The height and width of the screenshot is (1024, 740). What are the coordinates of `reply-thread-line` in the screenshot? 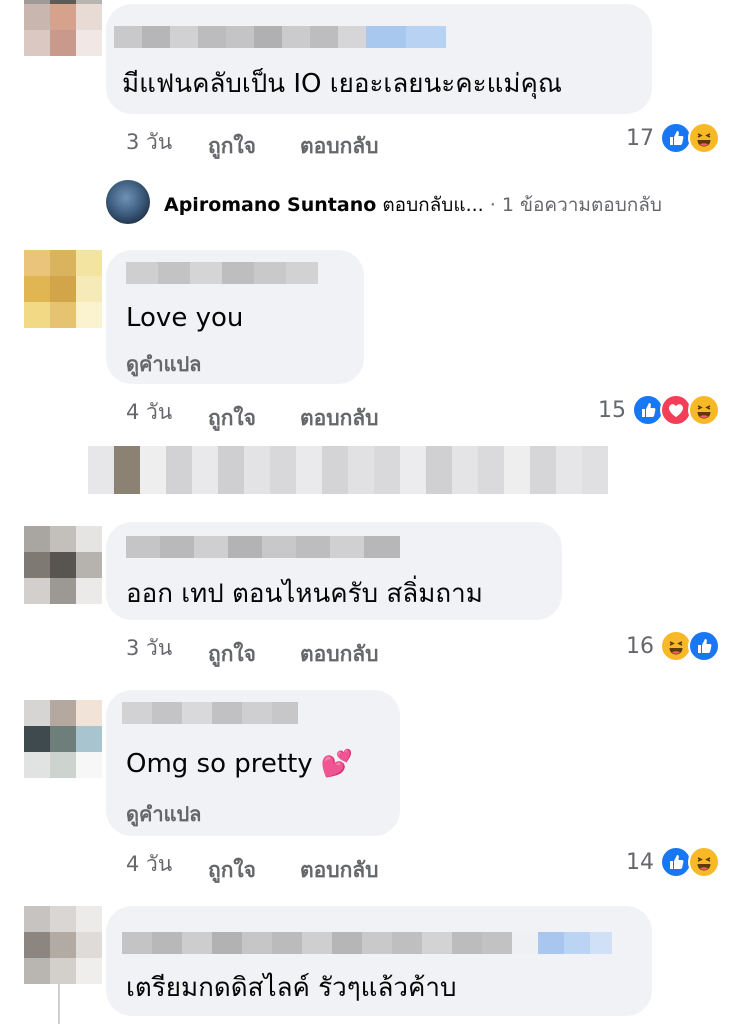 It's located at (59, 1004).